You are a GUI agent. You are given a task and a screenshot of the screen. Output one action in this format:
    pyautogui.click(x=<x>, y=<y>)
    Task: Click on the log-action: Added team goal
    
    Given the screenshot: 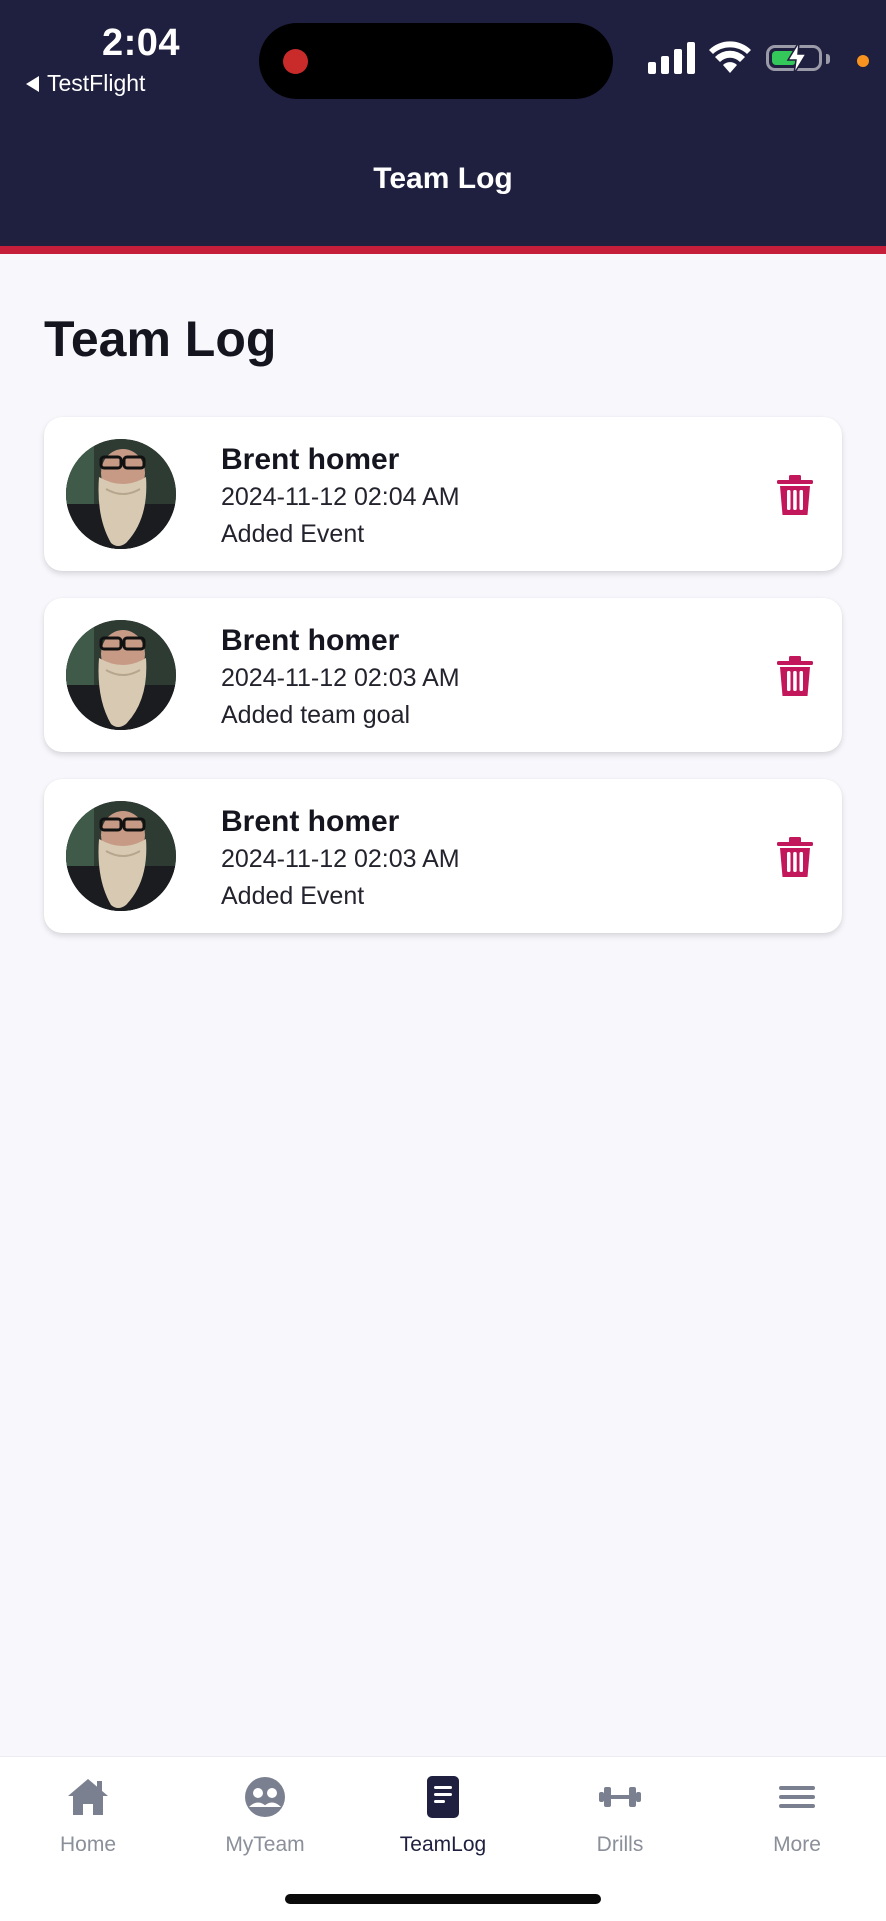 What is the action you would take?
    pyautogui.click(x=316, y=715)
    